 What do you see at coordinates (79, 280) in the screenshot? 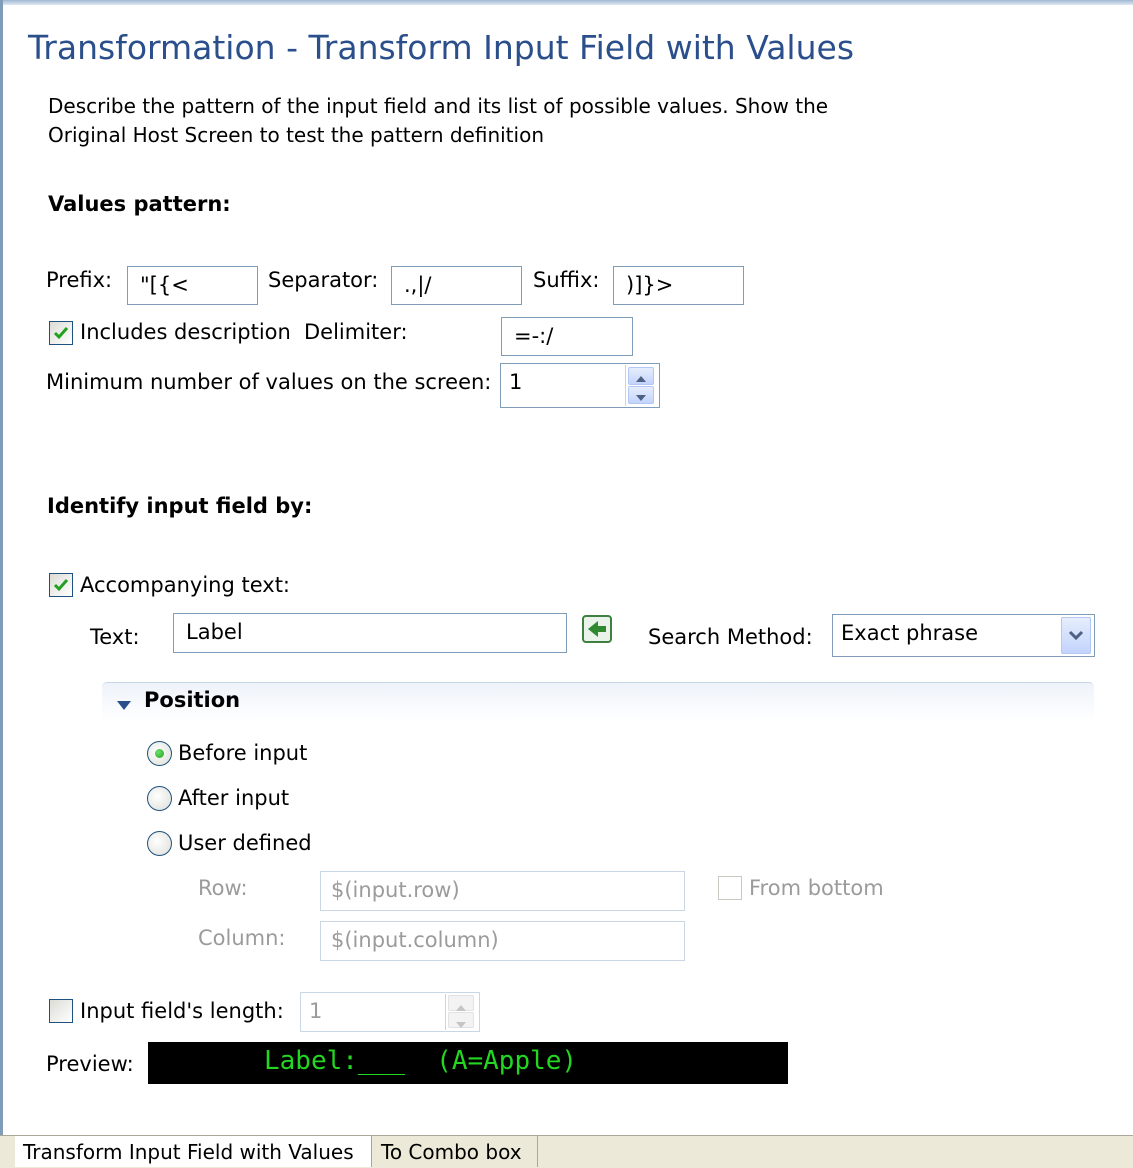
I see `prefix-label: Prefix:` at bounding box center [79, 280].